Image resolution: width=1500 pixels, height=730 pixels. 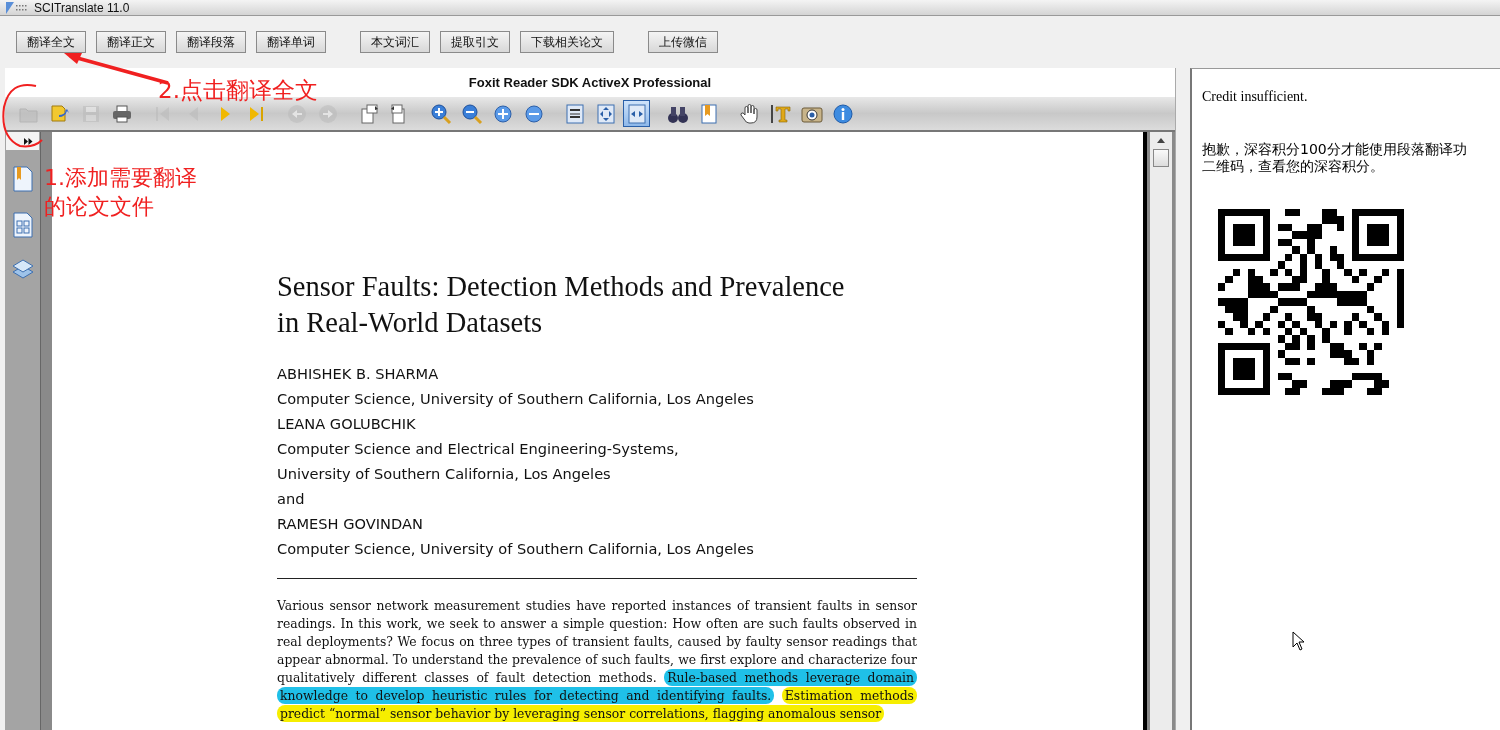 I want to click on author-line: LEANA GOLUBCHIK, so click(x=347, y=424).